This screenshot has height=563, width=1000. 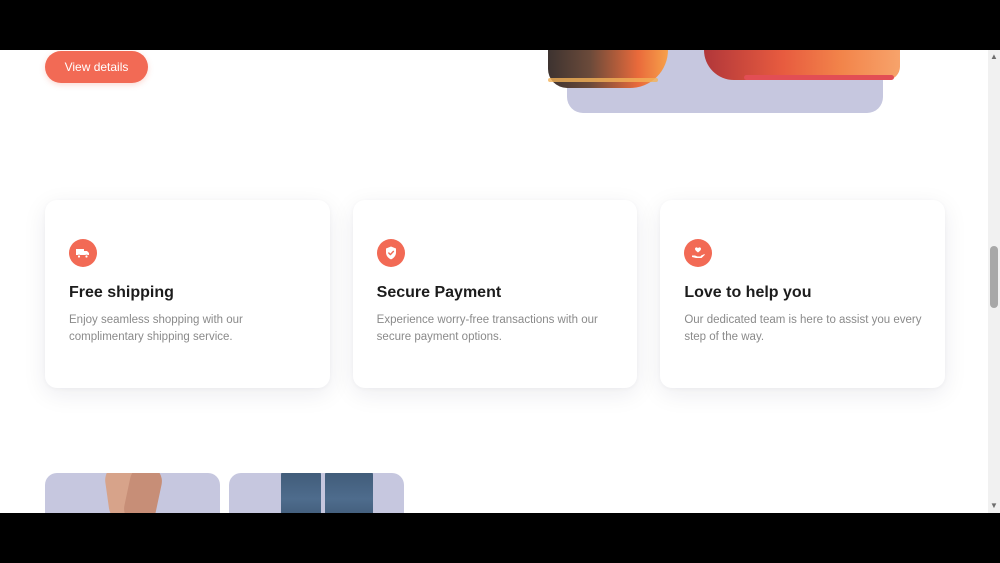 I want to click on shoe-left-image, so click(x=608, y=69).